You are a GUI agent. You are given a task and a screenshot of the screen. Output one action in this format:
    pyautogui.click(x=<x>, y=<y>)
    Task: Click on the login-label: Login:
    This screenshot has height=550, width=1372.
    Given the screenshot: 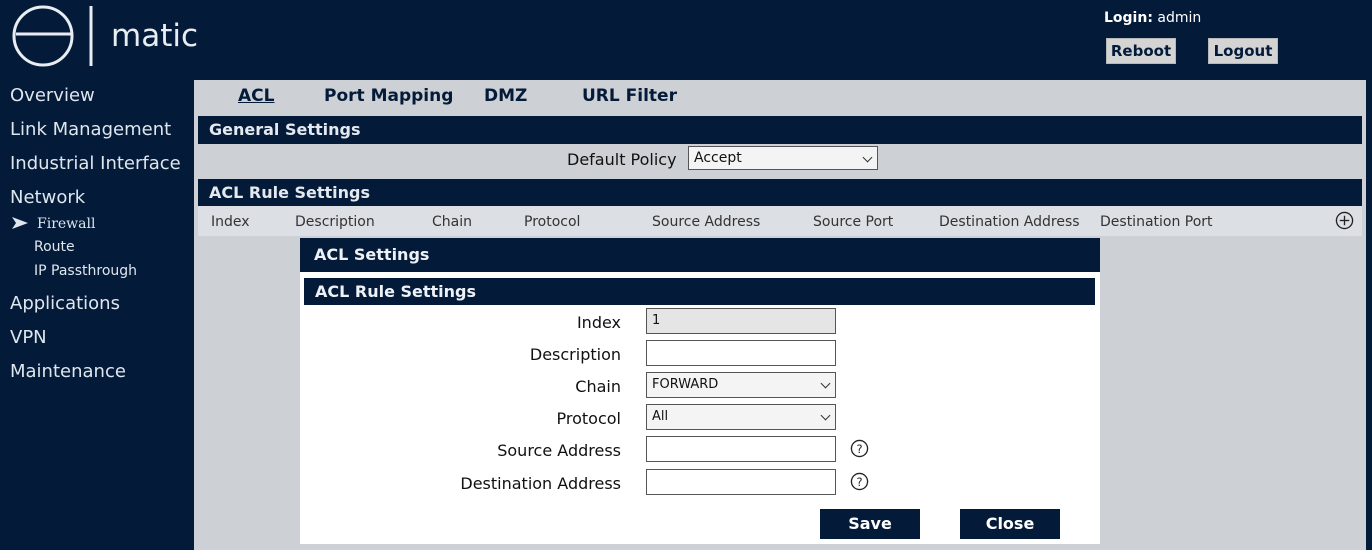 What is the action you would take?
    pyautogui.click(x=1128, y=18)
    